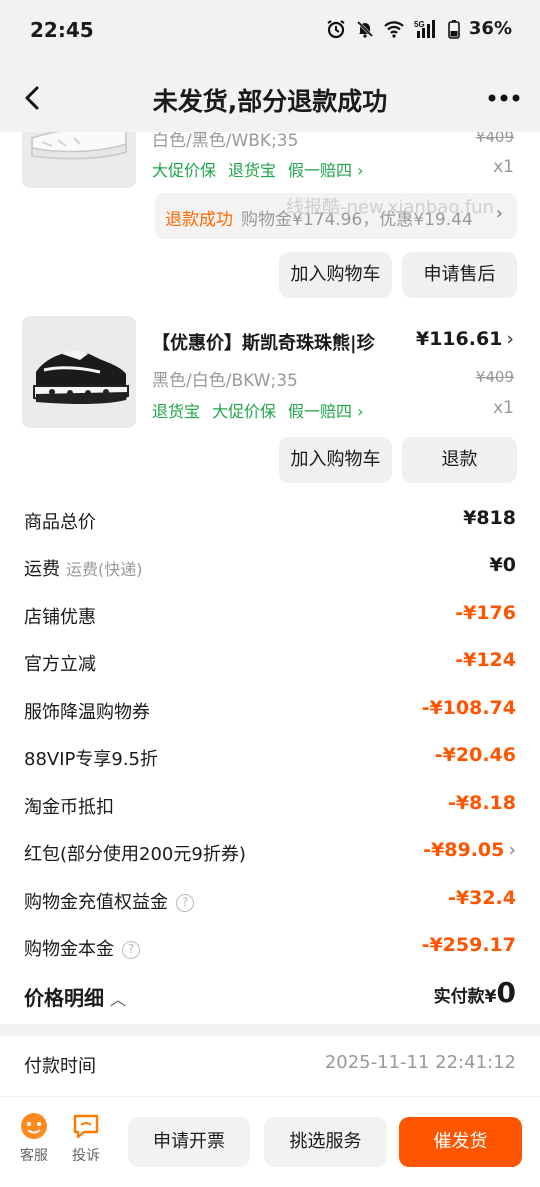  I want to click on shopping-gold-bonus-label: 购物金充值权益金, so click(96, 902).